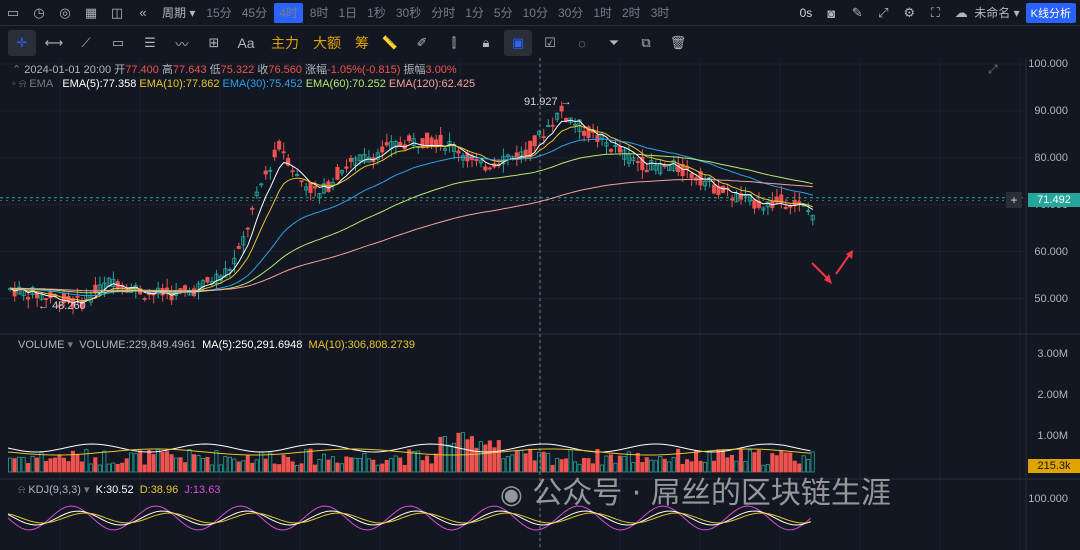 Image resolution: width=1080 pixels, height=550 pixels. What do you see at coordinates (454, 43) in the screenshot?
I see `candles-icon: ⫿` at bounding box center [454, 43].